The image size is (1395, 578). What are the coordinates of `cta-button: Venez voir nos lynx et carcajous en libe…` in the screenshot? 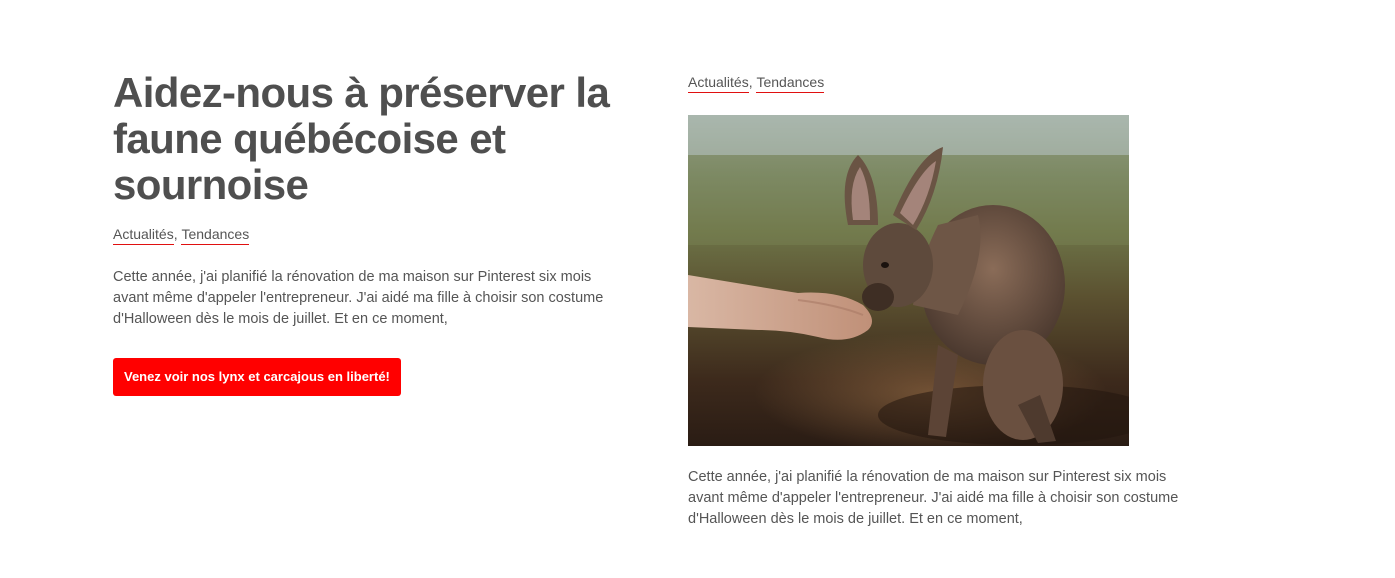 It's located at (257, 377).